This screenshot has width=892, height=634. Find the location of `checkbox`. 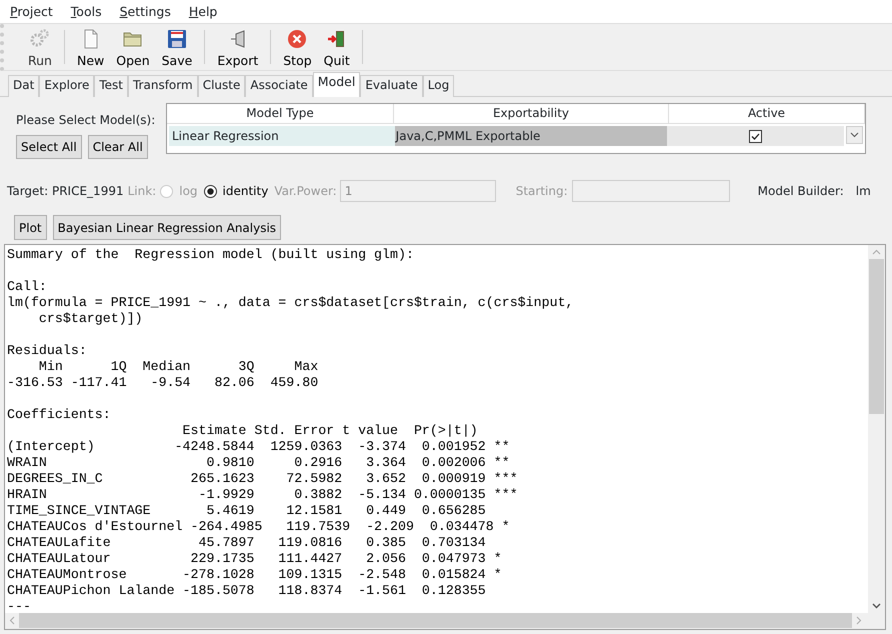

checkbox is located at coordinates (755, 136).